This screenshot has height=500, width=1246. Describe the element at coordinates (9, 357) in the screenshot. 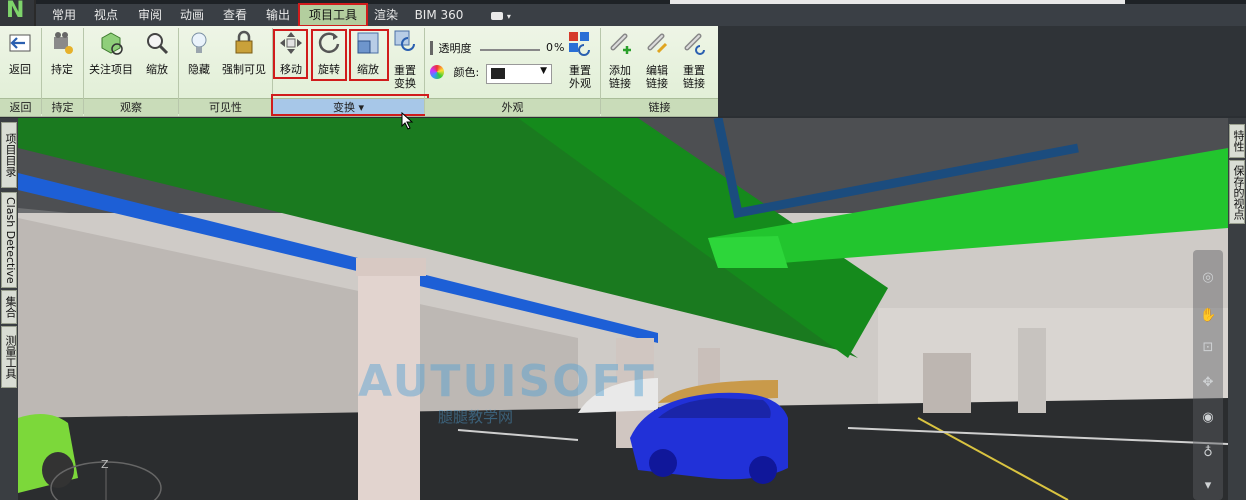

I see `panel-tab-measure-tools: 测量工具` at that location.